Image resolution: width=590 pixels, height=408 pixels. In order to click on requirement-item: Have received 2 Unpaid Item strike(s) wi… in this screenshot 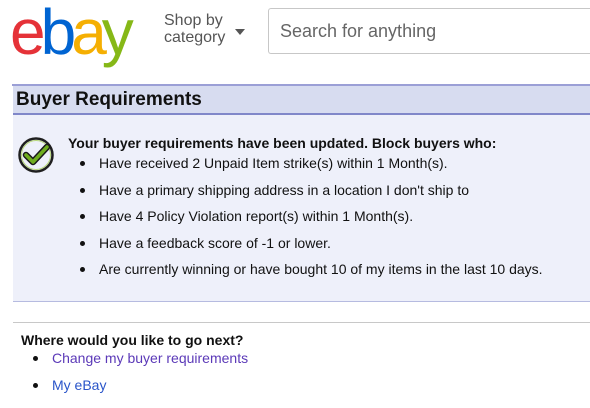, I will do `click(311, 163)`.